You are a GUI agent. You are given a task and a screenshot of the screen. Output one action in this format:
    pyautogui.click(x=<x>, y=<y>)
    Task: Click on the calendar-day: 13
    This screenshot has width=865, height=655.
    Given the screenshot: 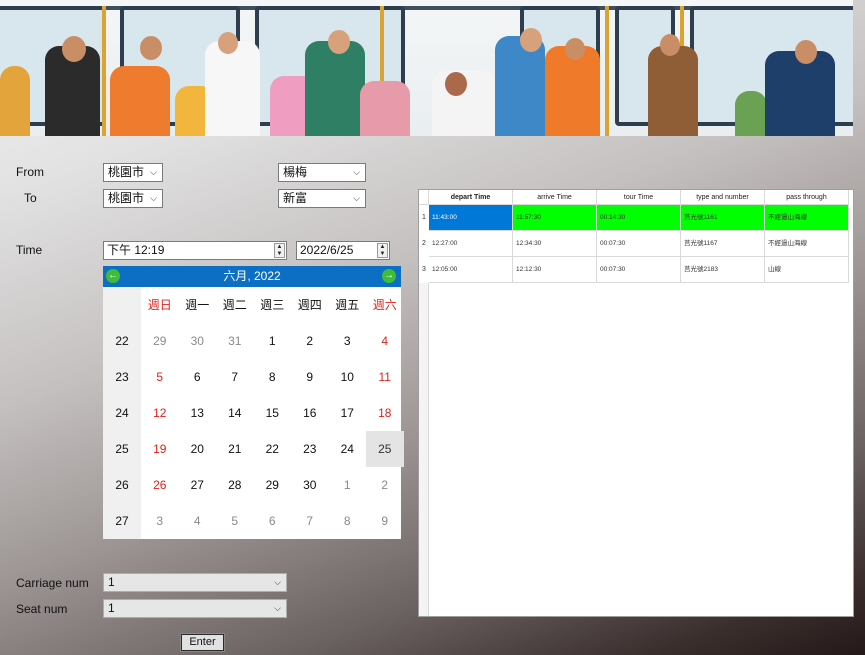 What is the action you would take?
    pyautogui.click(x=198, y=413)
    